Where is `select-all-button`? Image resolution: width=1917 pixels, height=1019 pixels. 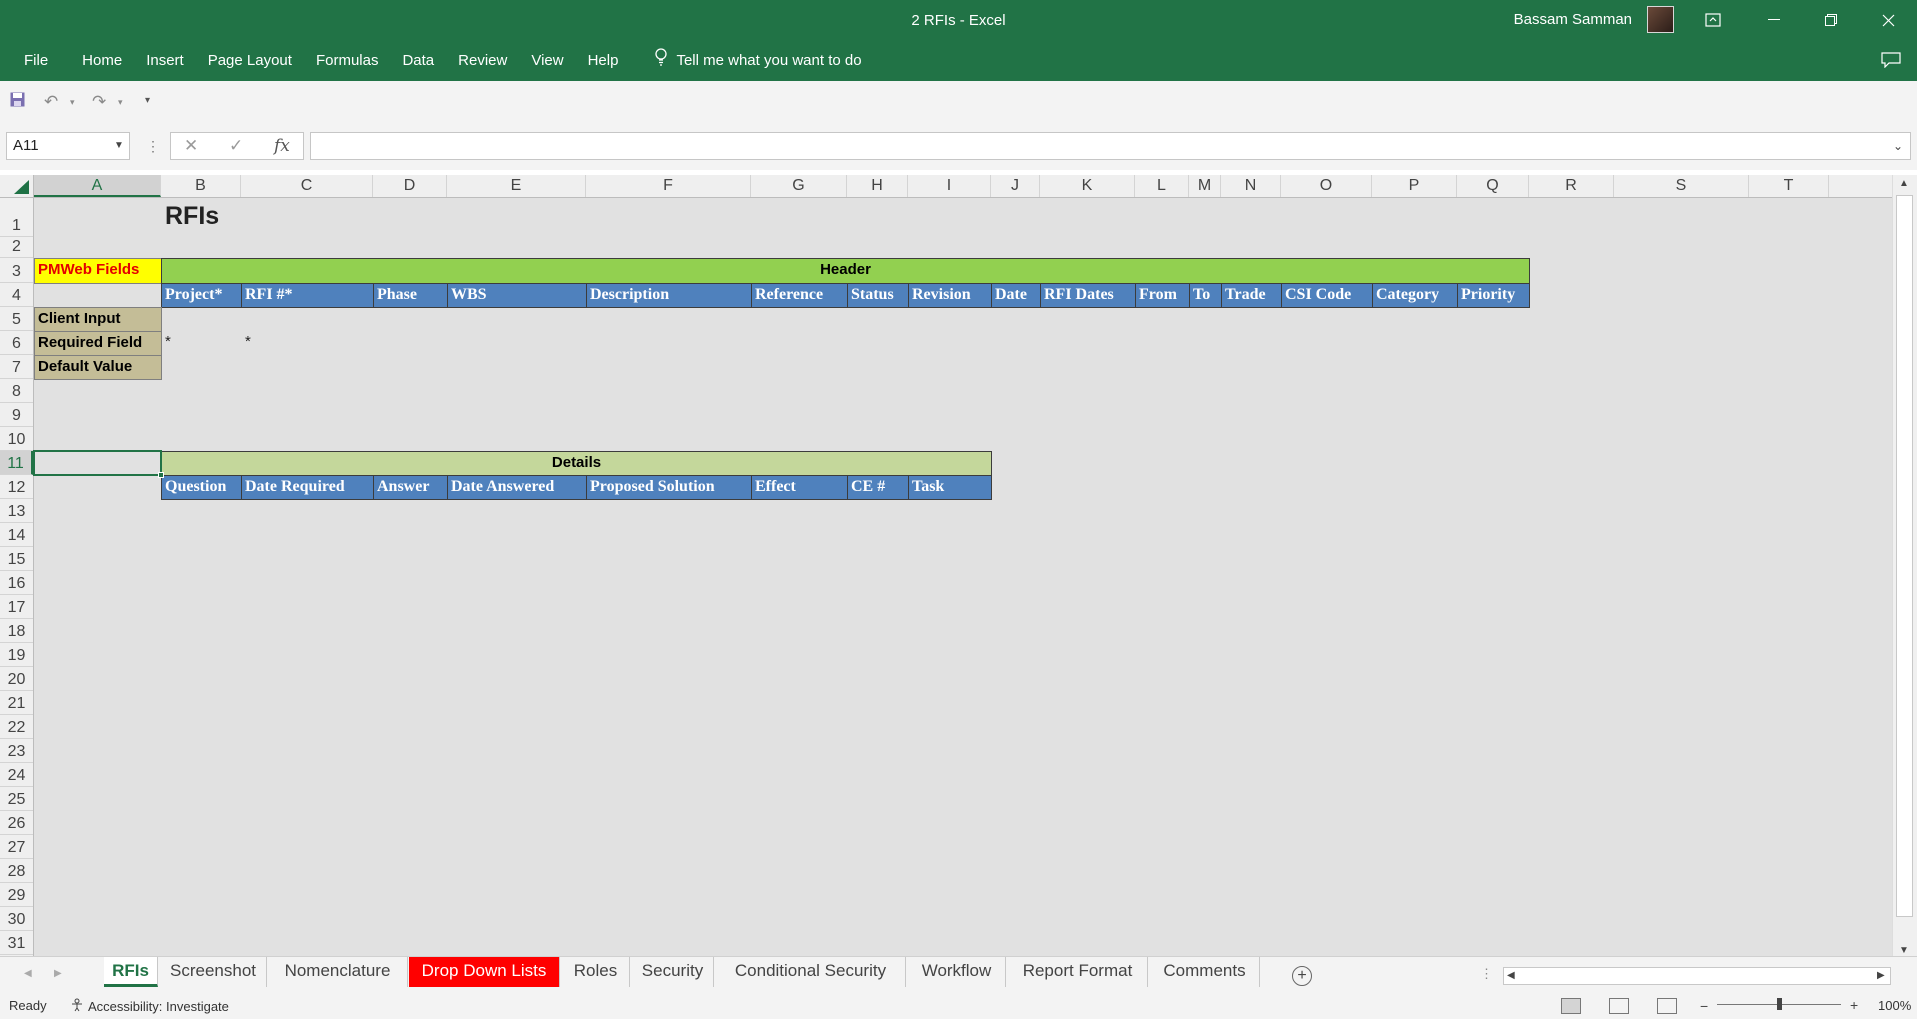 select-all-button is located at coordinates (17, 186).